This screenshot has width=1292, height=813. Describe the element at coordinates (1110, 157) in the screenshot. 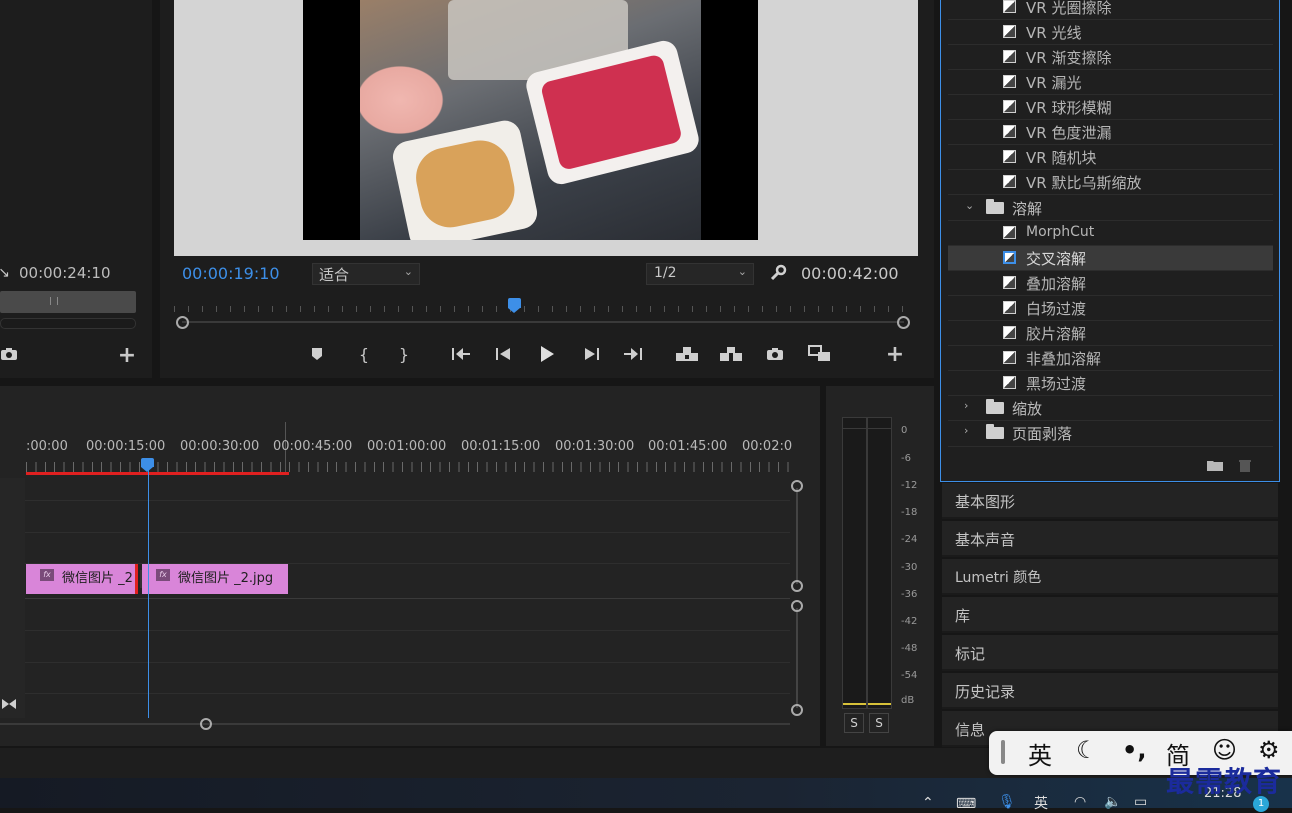

I see `effect-item: VR 随机块` at that location.